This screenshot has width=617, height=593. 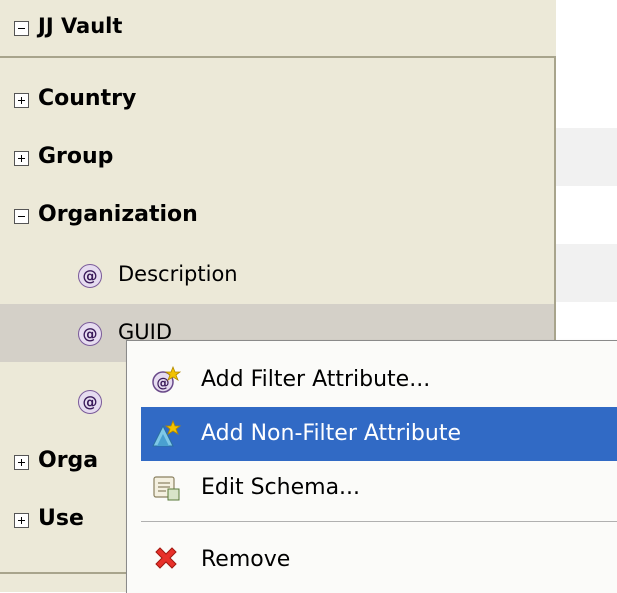 I want to click on root-label: JJ Vault, so click(x=80, y=26).